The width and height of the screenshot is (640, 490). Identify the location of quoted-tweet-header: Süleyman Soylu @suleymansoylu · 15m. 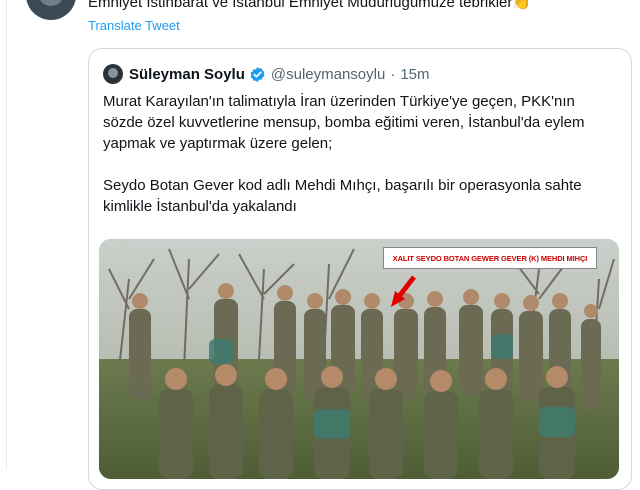
(266, 74).